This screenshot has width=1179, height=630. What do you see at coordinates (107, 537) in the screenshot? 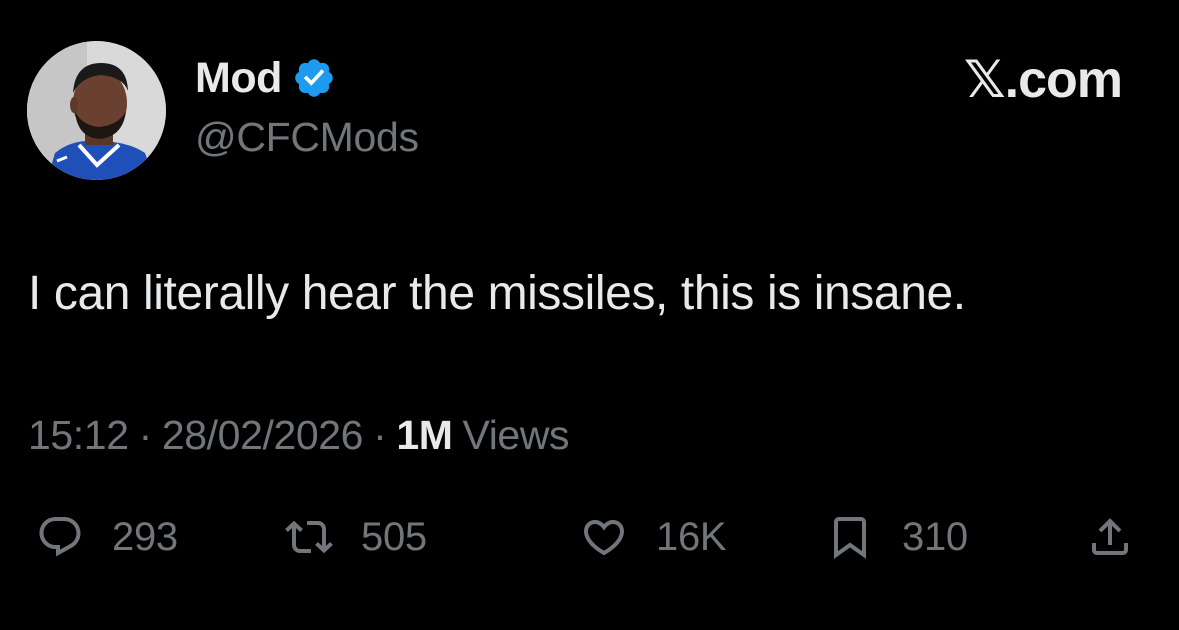
I see `reply-button: 293` at bounding box center [107, 537].